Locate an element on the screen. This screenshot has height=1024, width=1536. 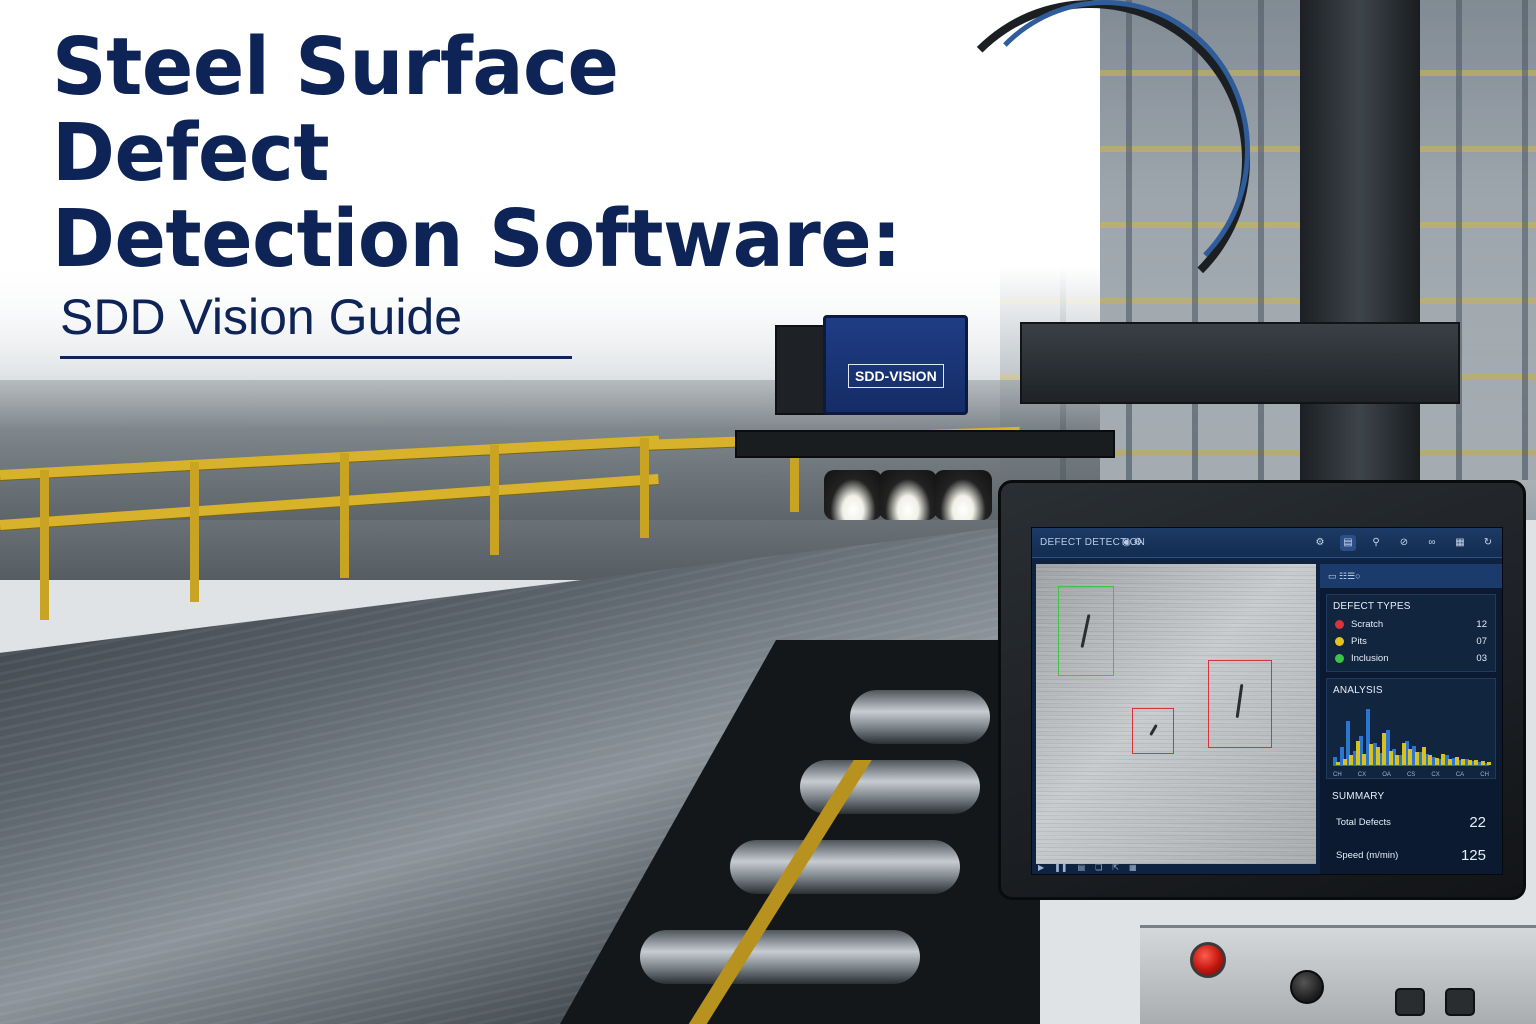
machine-control-panel is located at coordinates (1338, 974).